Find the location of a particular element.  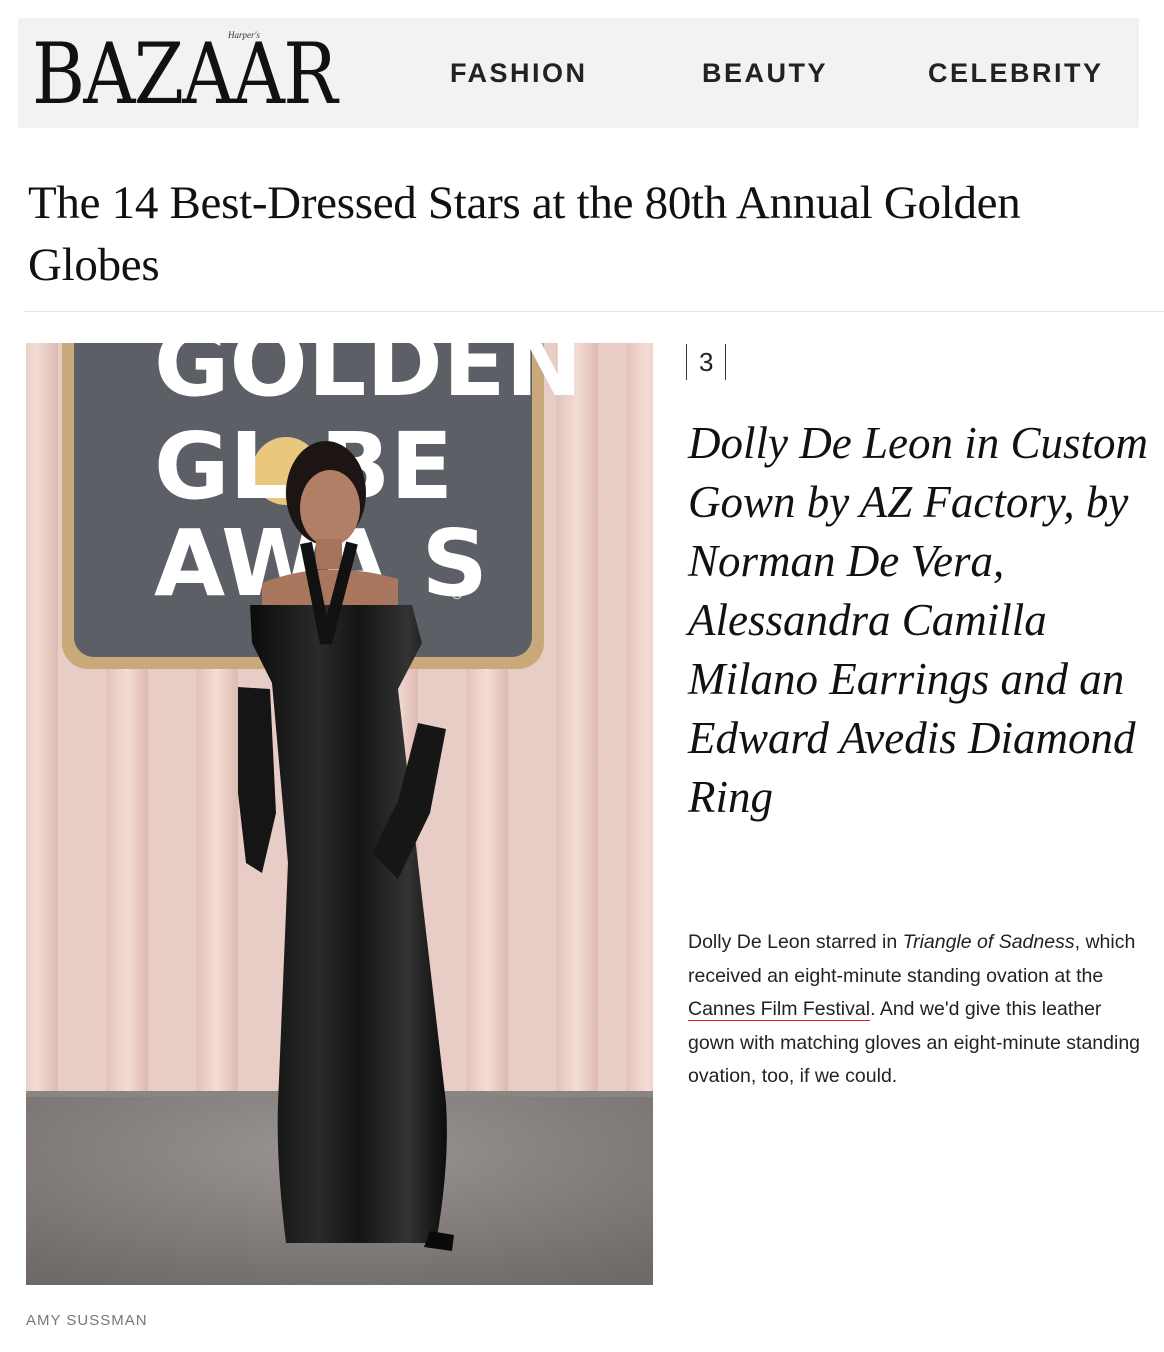

headline-divider is located at coordinates (594, 311).